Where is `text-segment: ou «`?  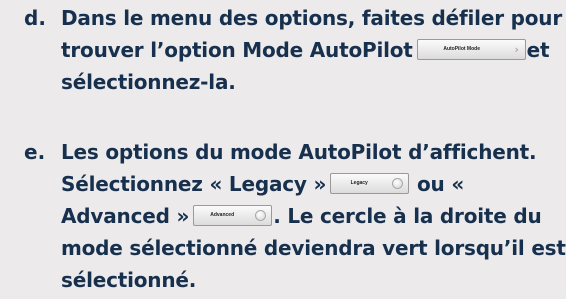 text-segment: ou « is located at coordinates (441, 184).